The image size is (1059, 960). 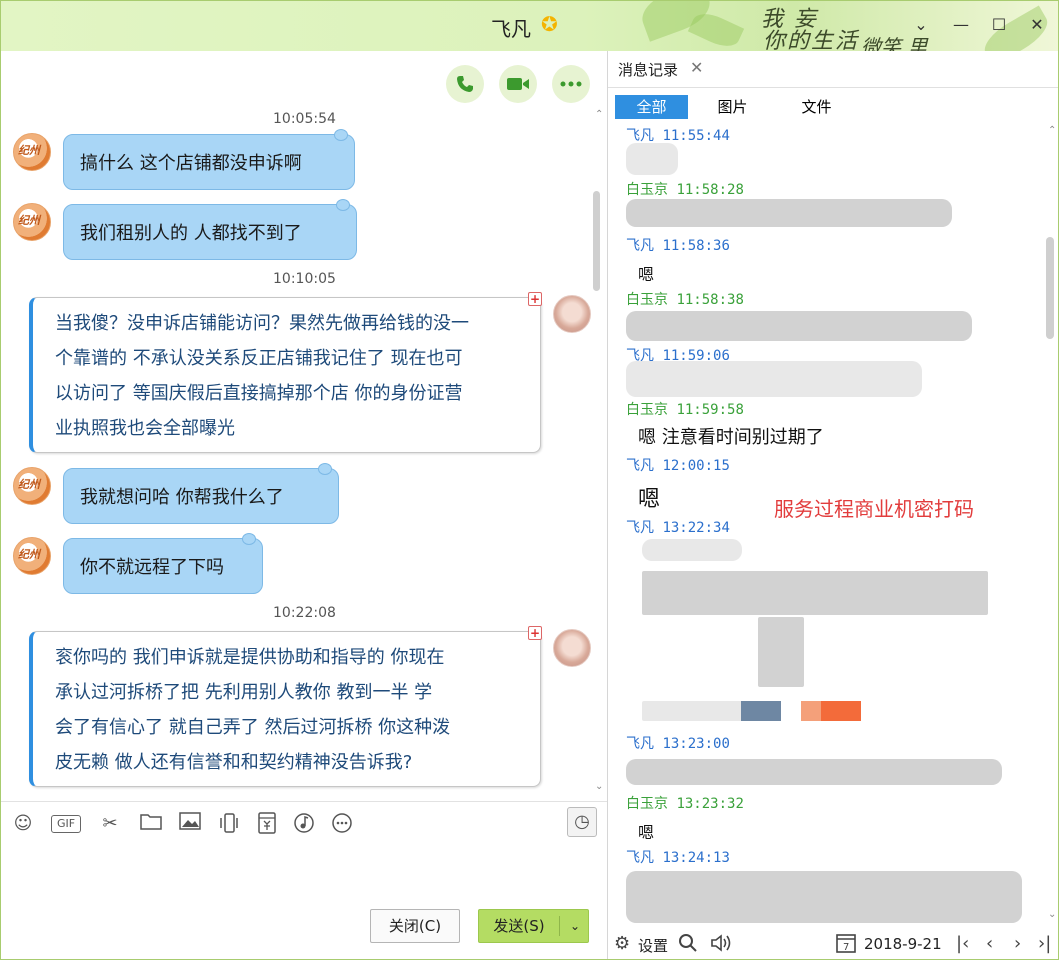 What do you see at coordinates (1044, 943) in the screenshot?
I see `last-page-icon: ›|` at bounding box center [1044, 943].